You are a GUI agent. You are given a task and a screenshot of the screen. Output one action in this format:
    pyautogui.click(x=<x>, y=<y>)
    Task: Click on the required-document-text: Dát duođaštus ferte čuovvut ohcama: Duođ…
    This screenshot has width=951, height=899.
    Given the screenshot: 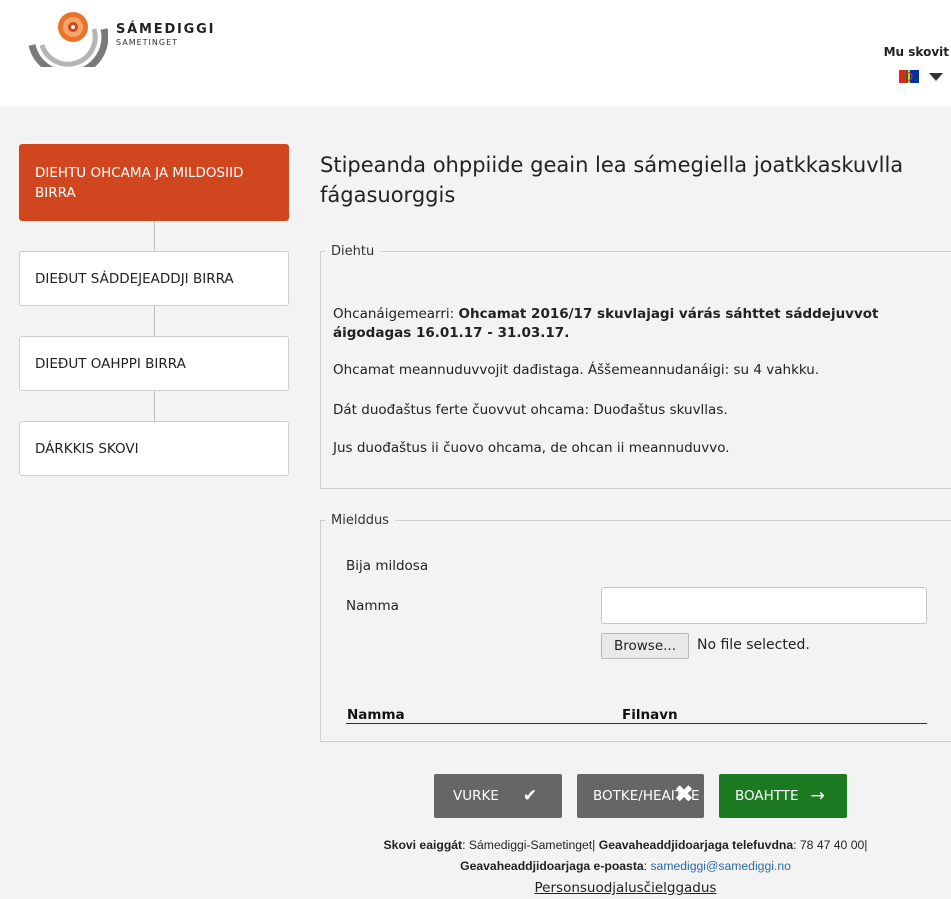 What is the action you would take?
    pyautogui.click(x=530, y=410)
    